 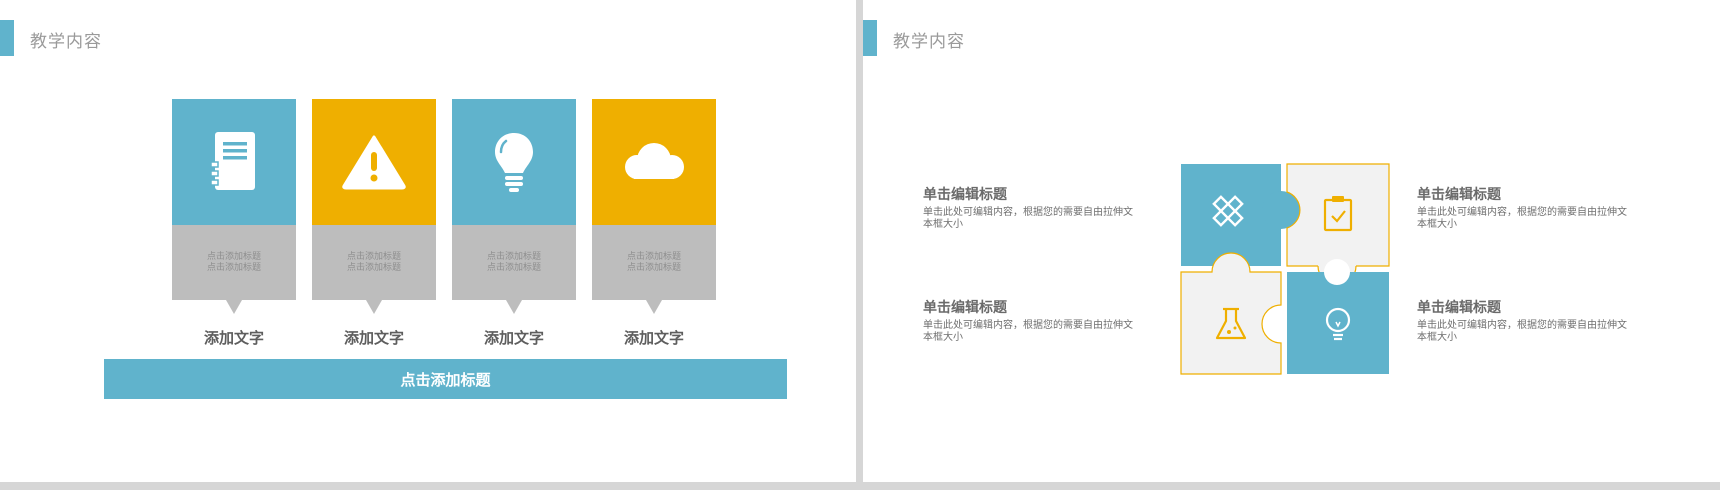 I want to click on text-block-bottom-left: 单击编辑标题 单击此处可编辑内容，根据您的需要自由拉伸文 本框大小, so click(x=1043, y=320).